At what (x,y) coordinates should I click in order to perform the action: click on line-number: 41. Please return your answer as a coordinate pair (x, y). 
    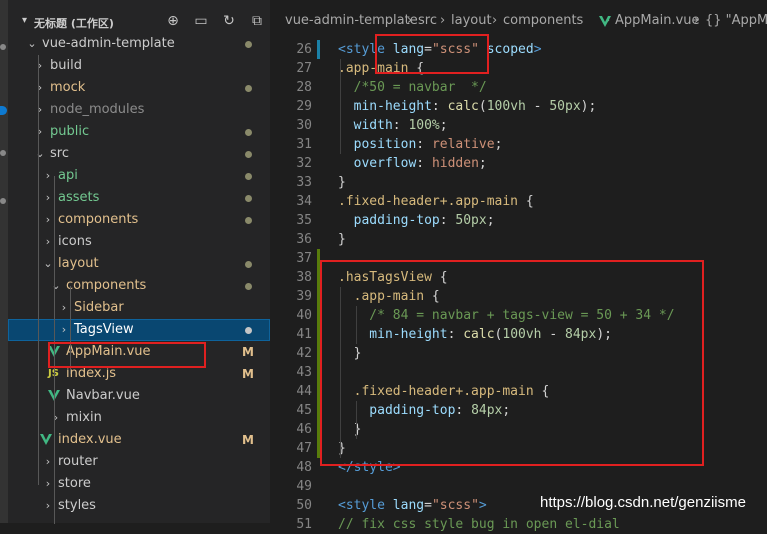
    Looking at the image, I should click on (304, 334).